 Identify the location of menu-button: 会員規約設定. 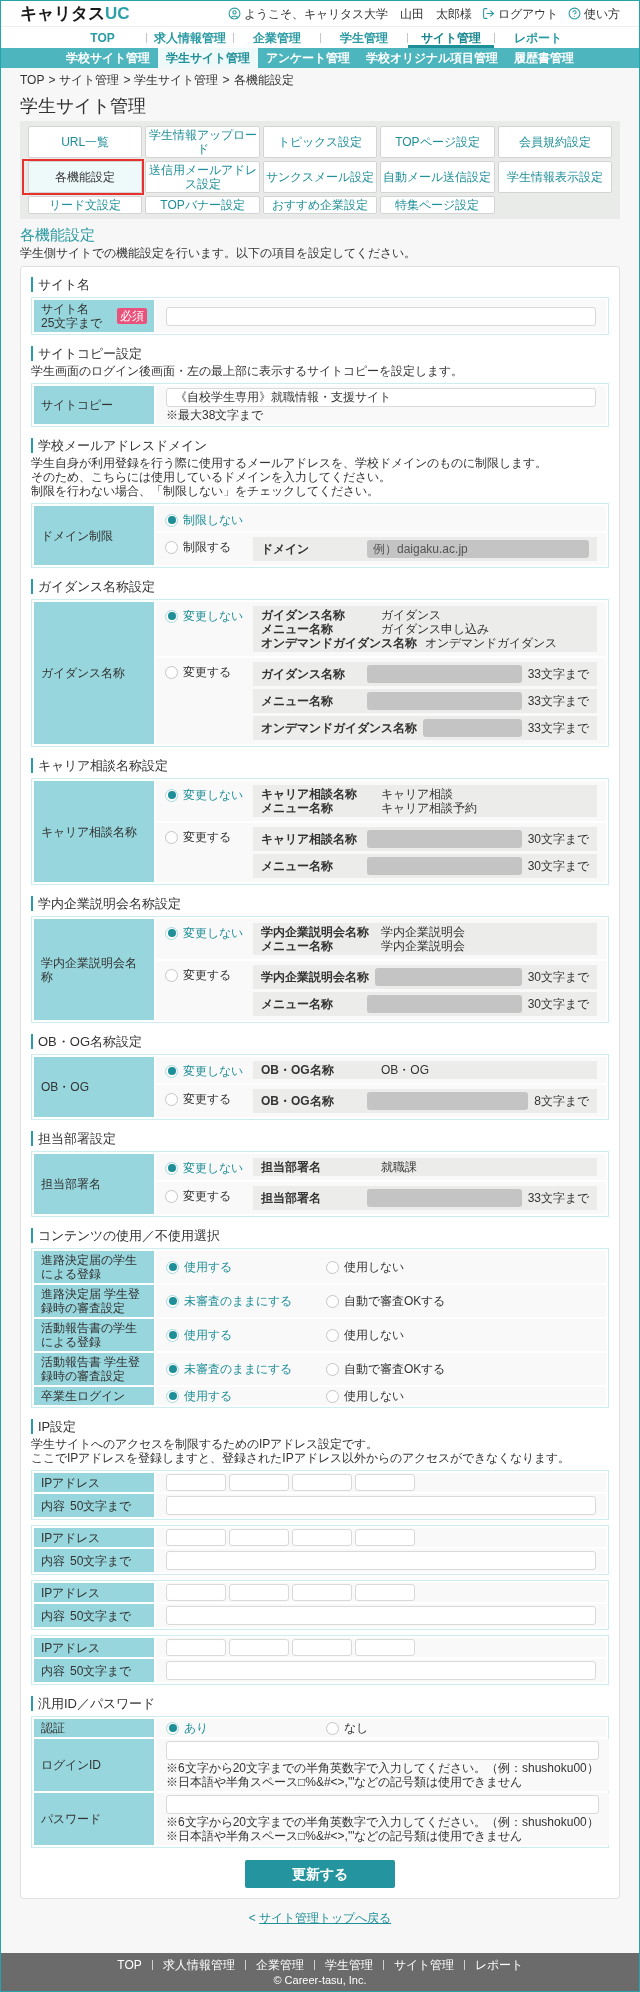
(554, 142).